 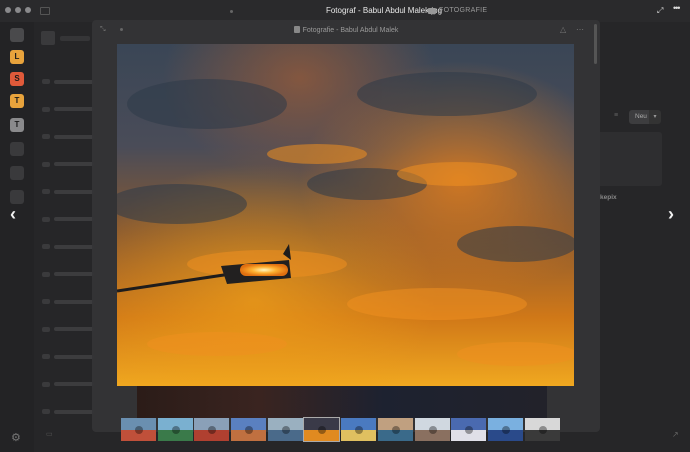 What do you see at coordinates (296, 29) in the screenshot?
I see `document-icon` at bounding box center [296, 29].